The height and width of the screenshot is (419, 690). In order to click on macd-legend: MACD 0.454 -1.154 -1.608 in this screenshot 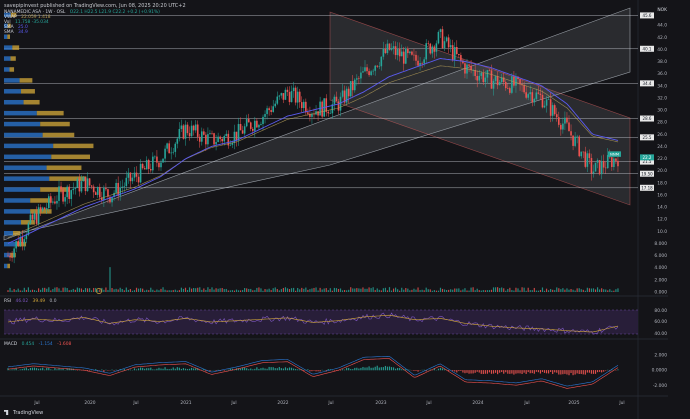, I will do `click(39, 344)`.